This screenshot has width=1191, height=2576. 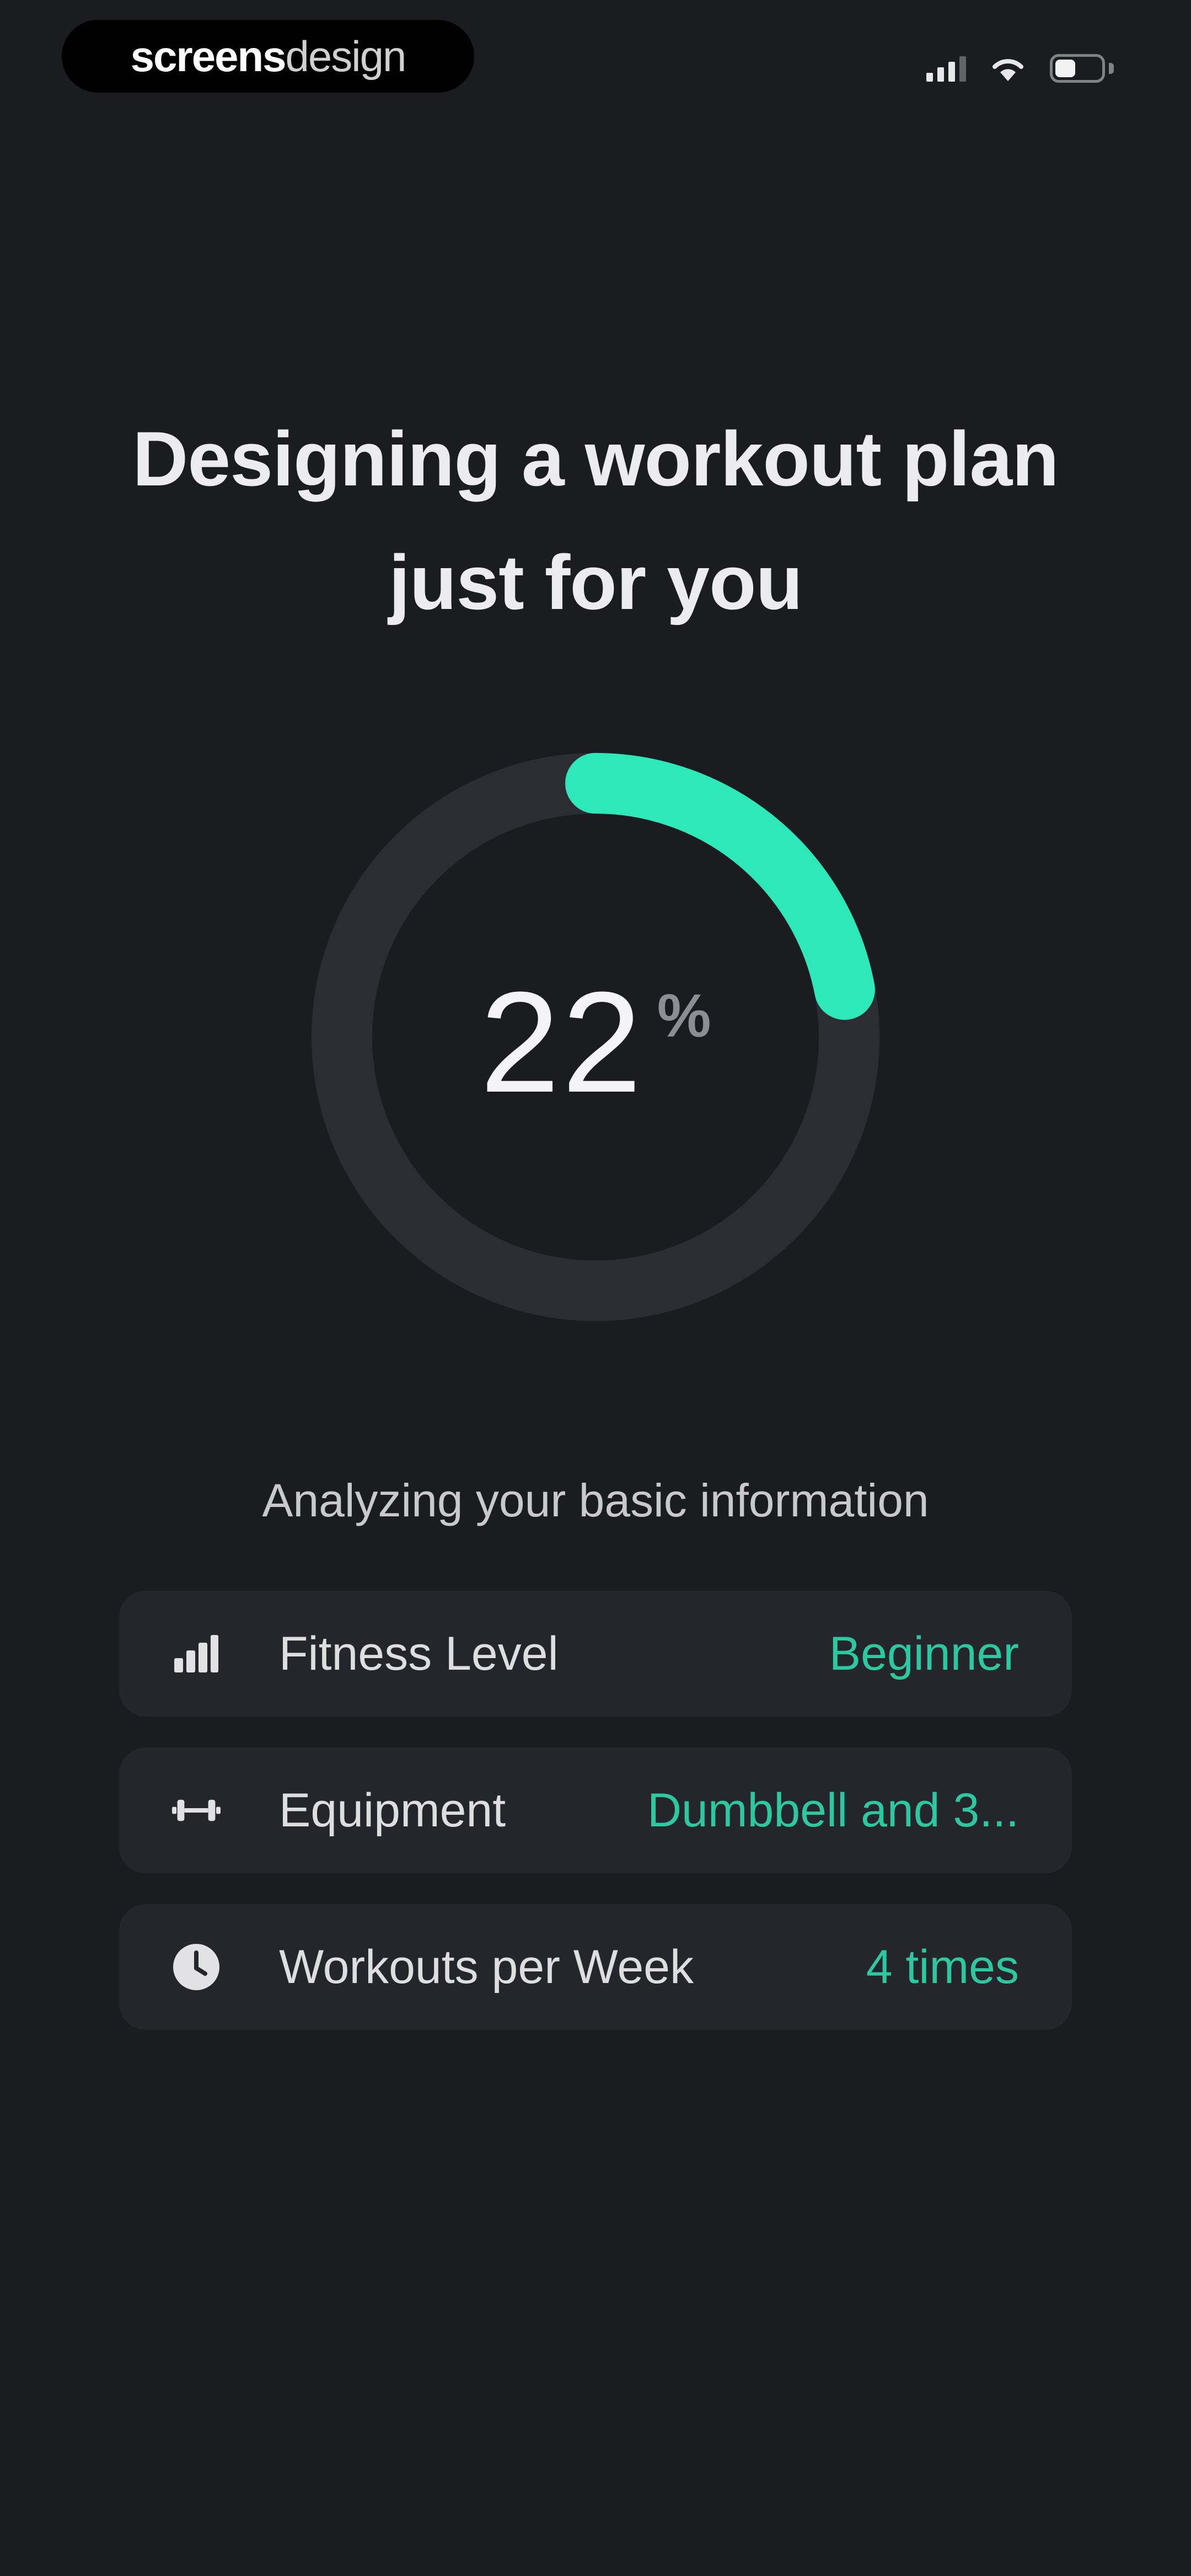 I want to click on brand-watermark: screens design, so click(x=268, y=56).